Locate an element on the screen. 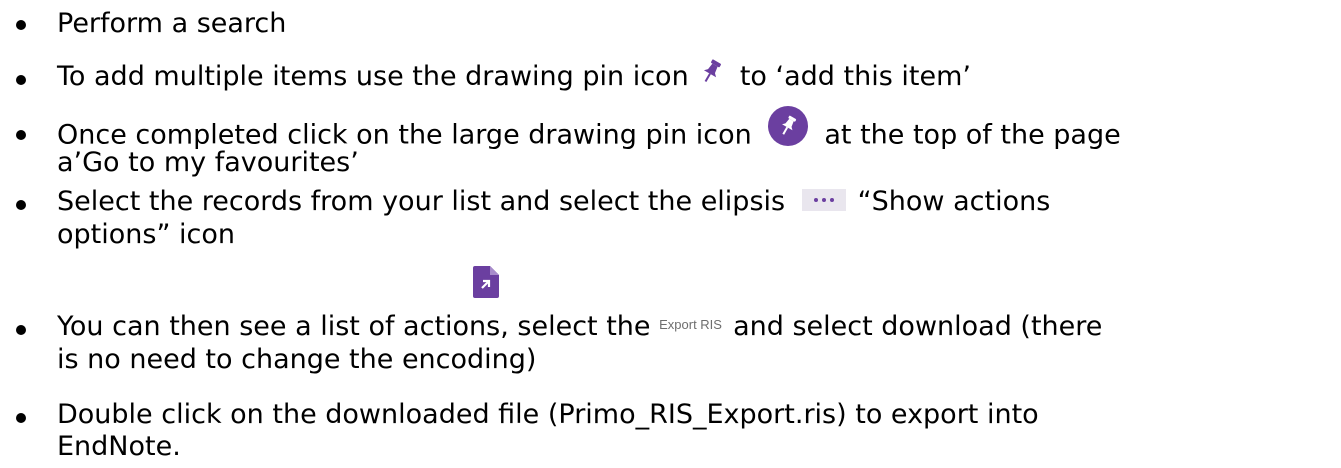 This screenshot has width=1341, height=468. step-text-line2: a’Go to my favourites’ is located at coordinates (208, 162).